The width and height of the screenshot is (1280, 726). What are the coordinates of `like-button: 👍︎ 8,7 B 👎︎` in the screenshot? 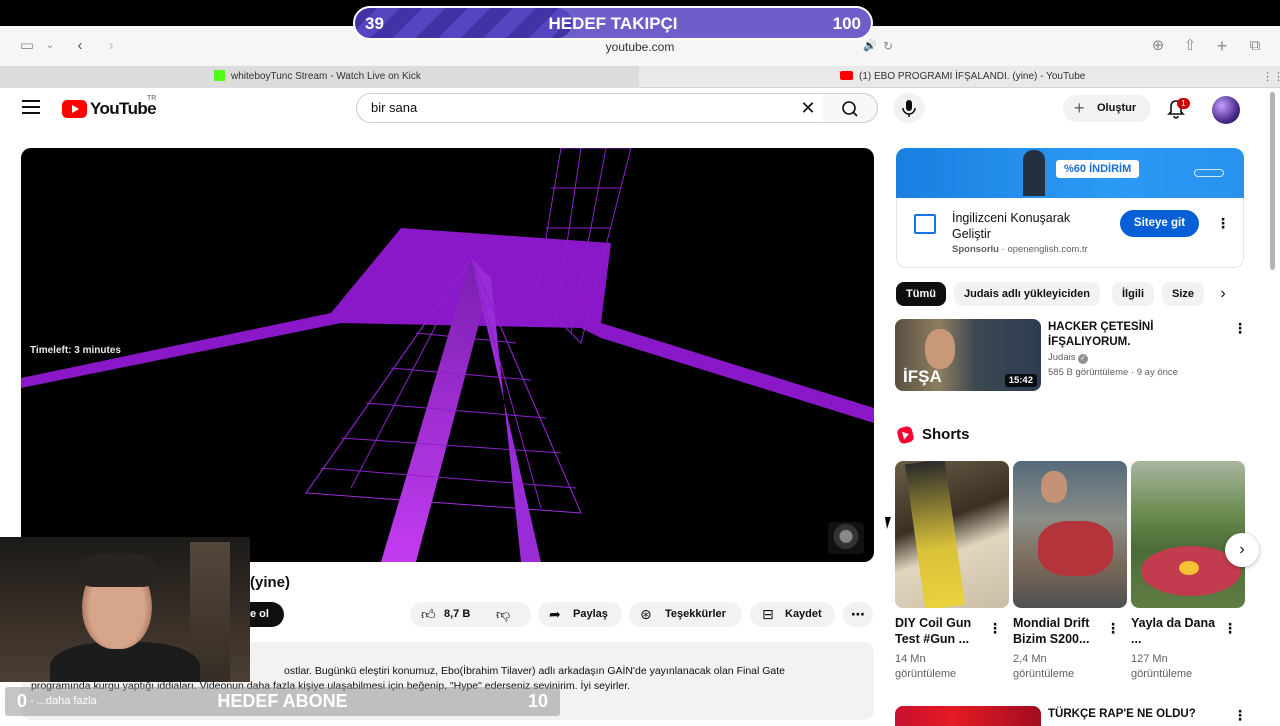 It's located at (470, 614).